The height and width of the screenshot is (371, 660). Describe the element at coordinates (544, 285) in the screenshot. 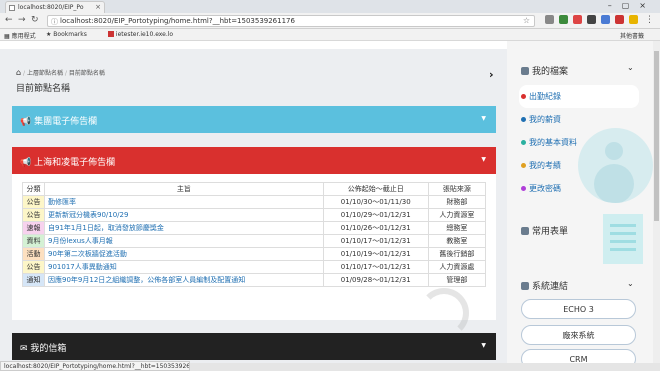

I see `links-title: 系統連結` at that location.